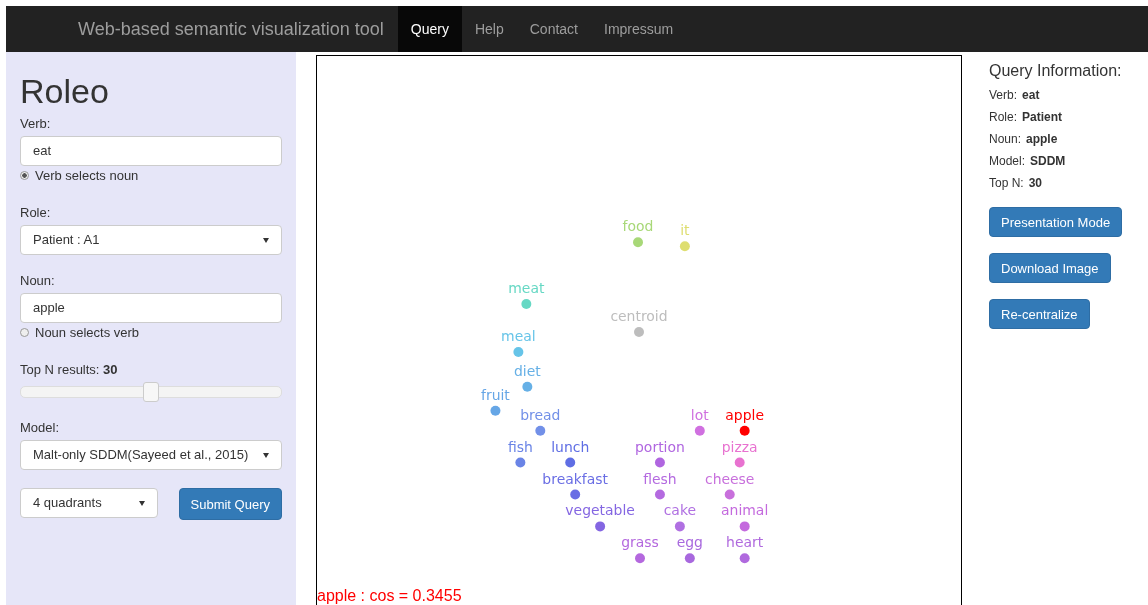 The image size is (1148, 605). What do you see at coordinates (151, 308) in the screenshot?
I see `input-field: apple` at bounding box center [151, 308].